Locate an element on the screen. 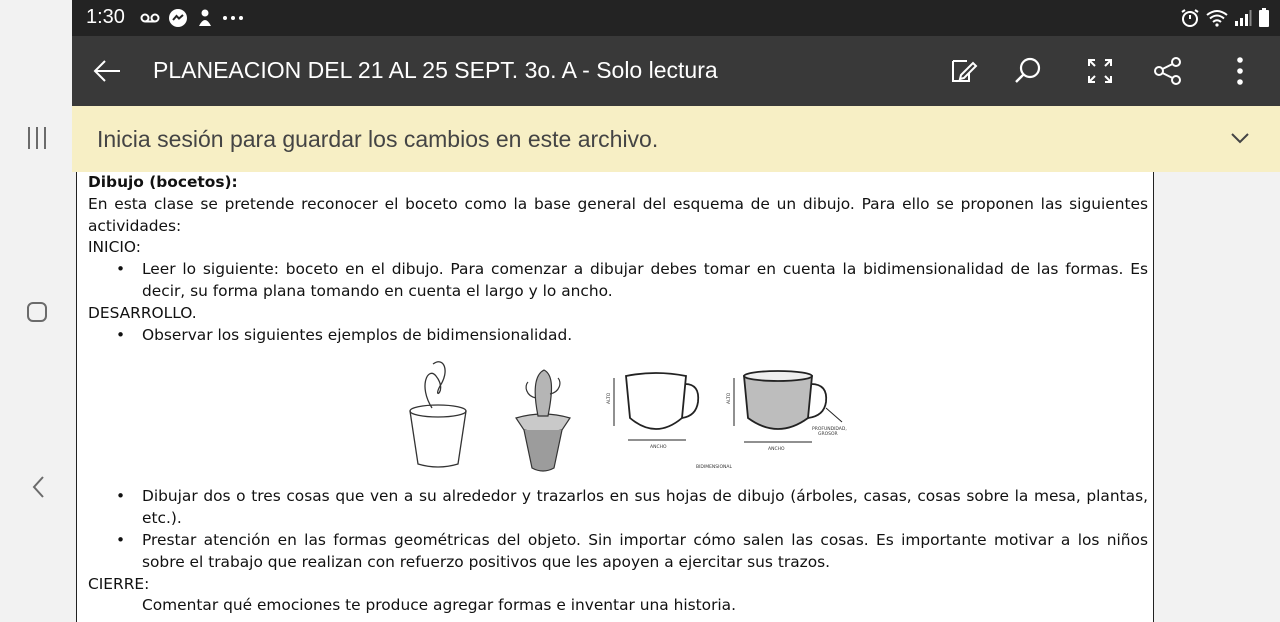 The width and height of the screenshot is (1280, 622). mug-outline-icon is located at coordinates (656, 406).